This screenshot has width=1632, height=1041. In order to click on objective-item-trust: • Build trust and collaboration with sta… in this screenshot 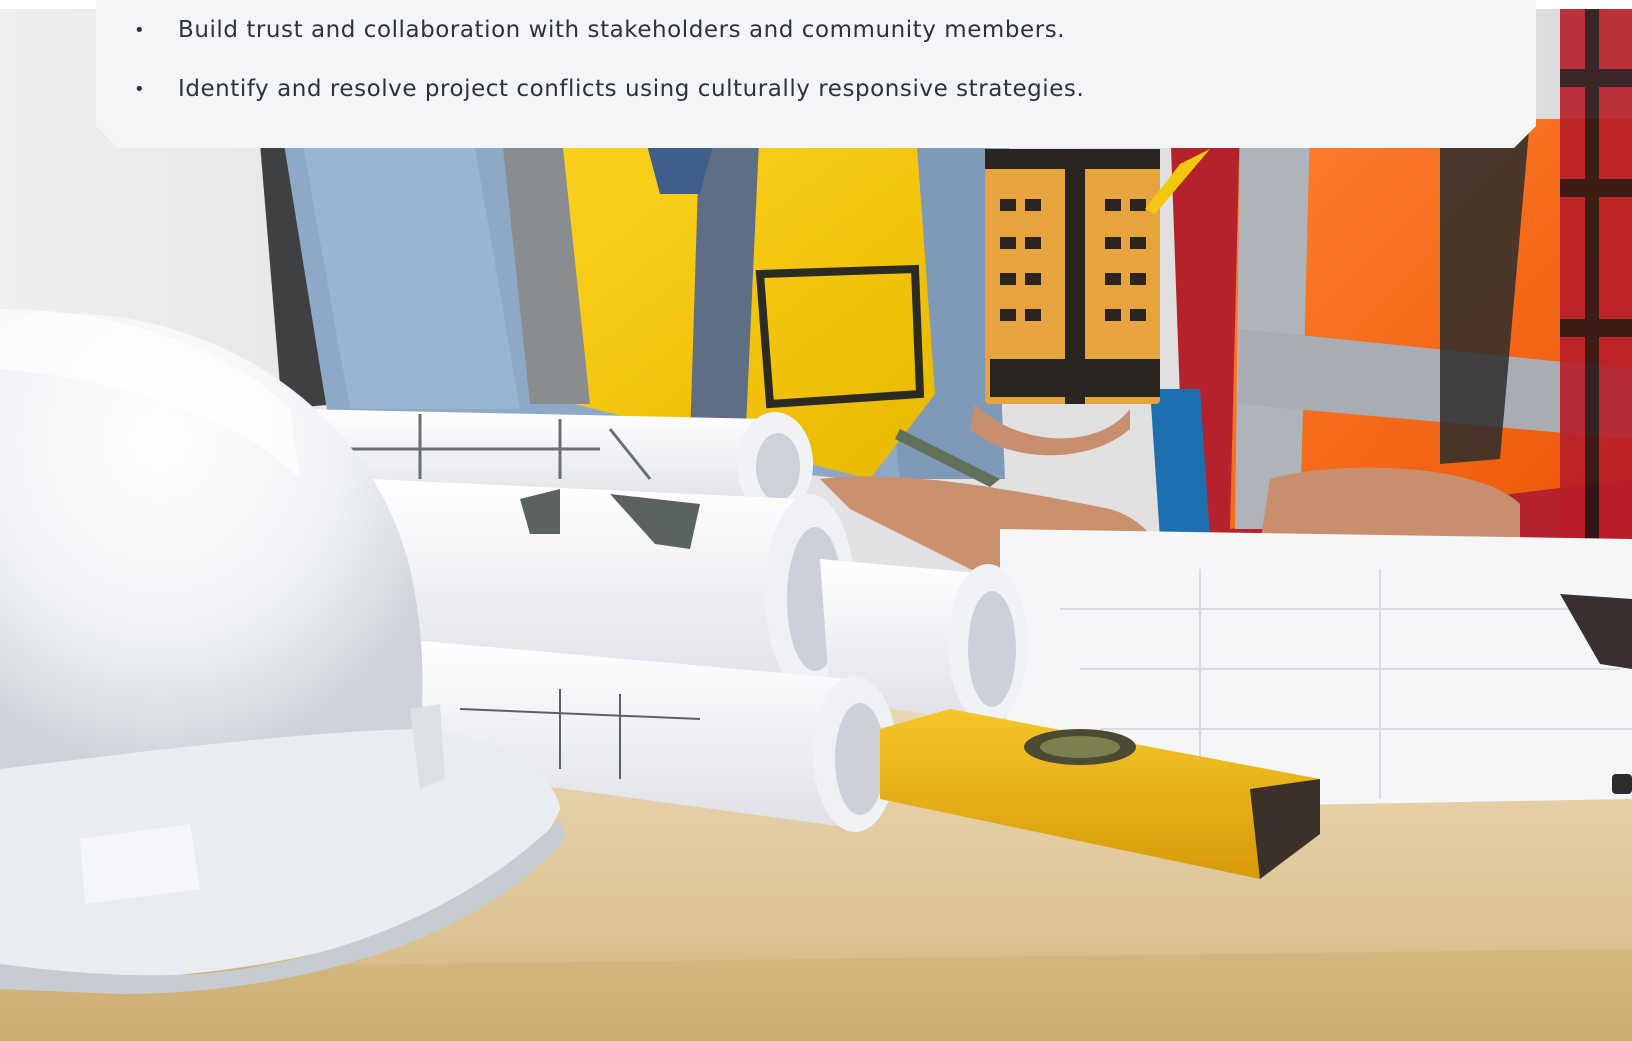, I will do `click(599, 30)`.